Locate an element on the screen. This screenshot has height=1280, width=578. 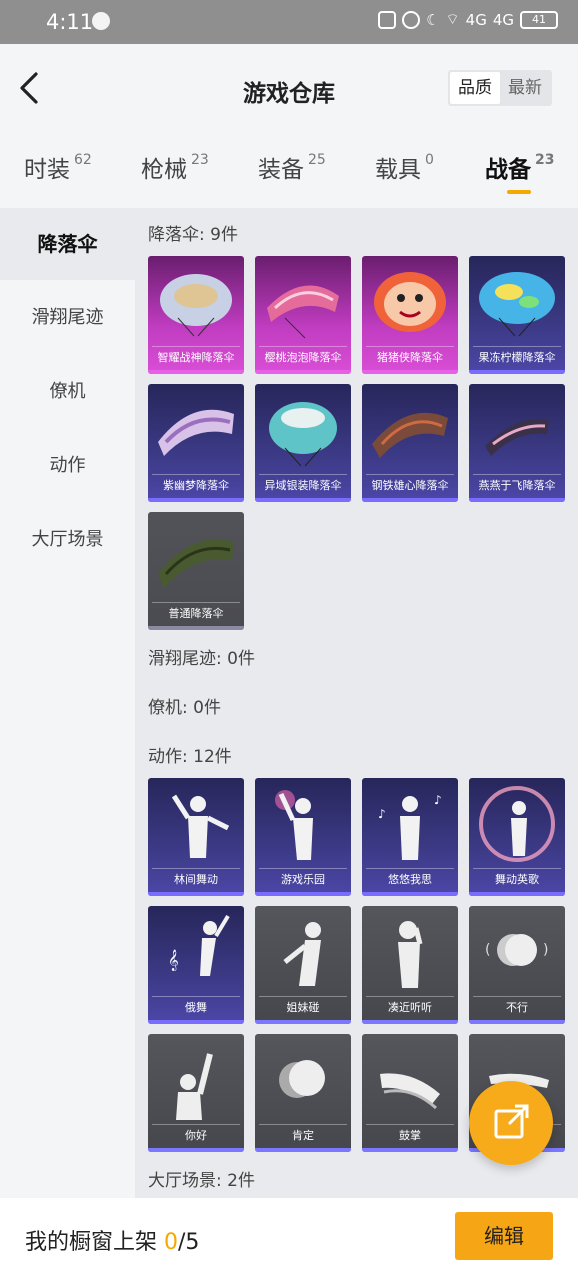
tab-combat-supplies: 战备 23 is located at coordinates (520, 172).